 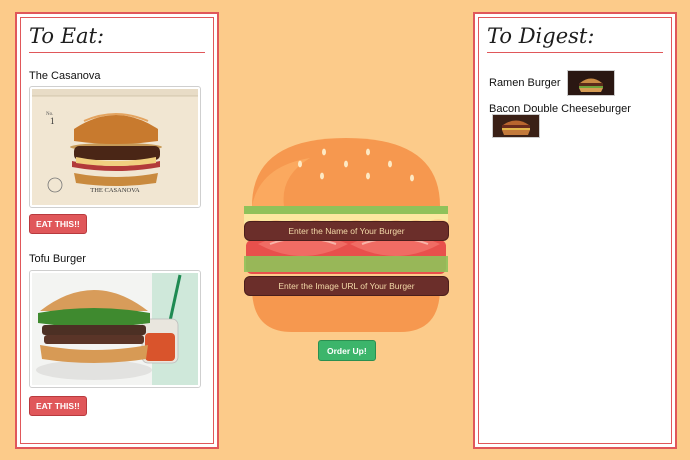 I want to click on burger-name-input, so click(x=346, y=231).